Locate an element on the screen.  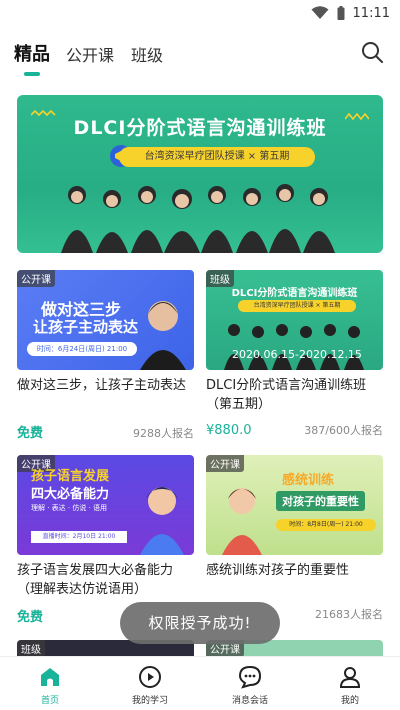
thumbnail-time: 时间：8月8日(周一) 21:00 is located at coordinates (326, 525).